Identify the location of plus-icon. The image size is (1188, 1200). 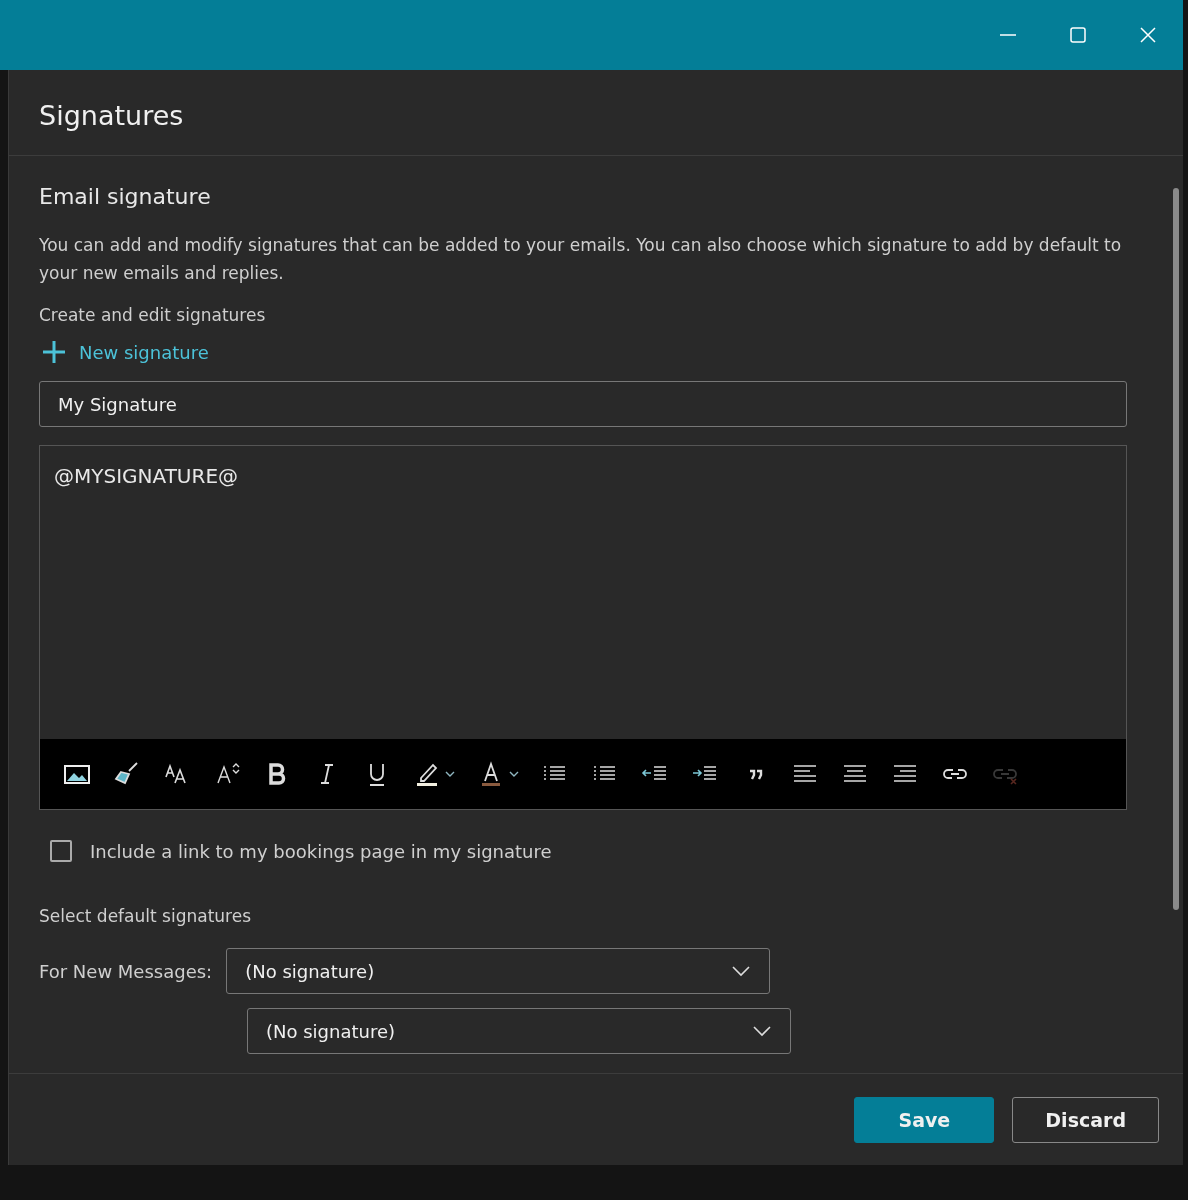
(54, 352).